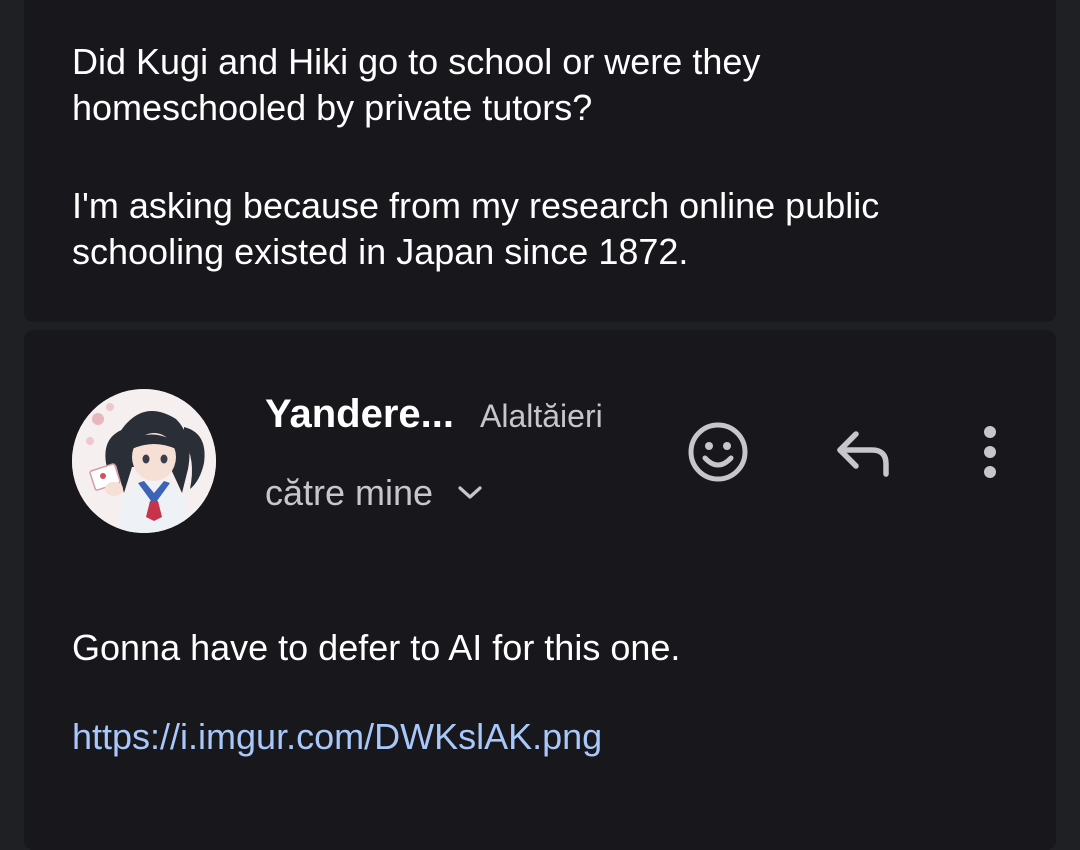 The height and width of the screenshot is (850, 1080). I want to click on chevron-down-icon, so click(470, 493).